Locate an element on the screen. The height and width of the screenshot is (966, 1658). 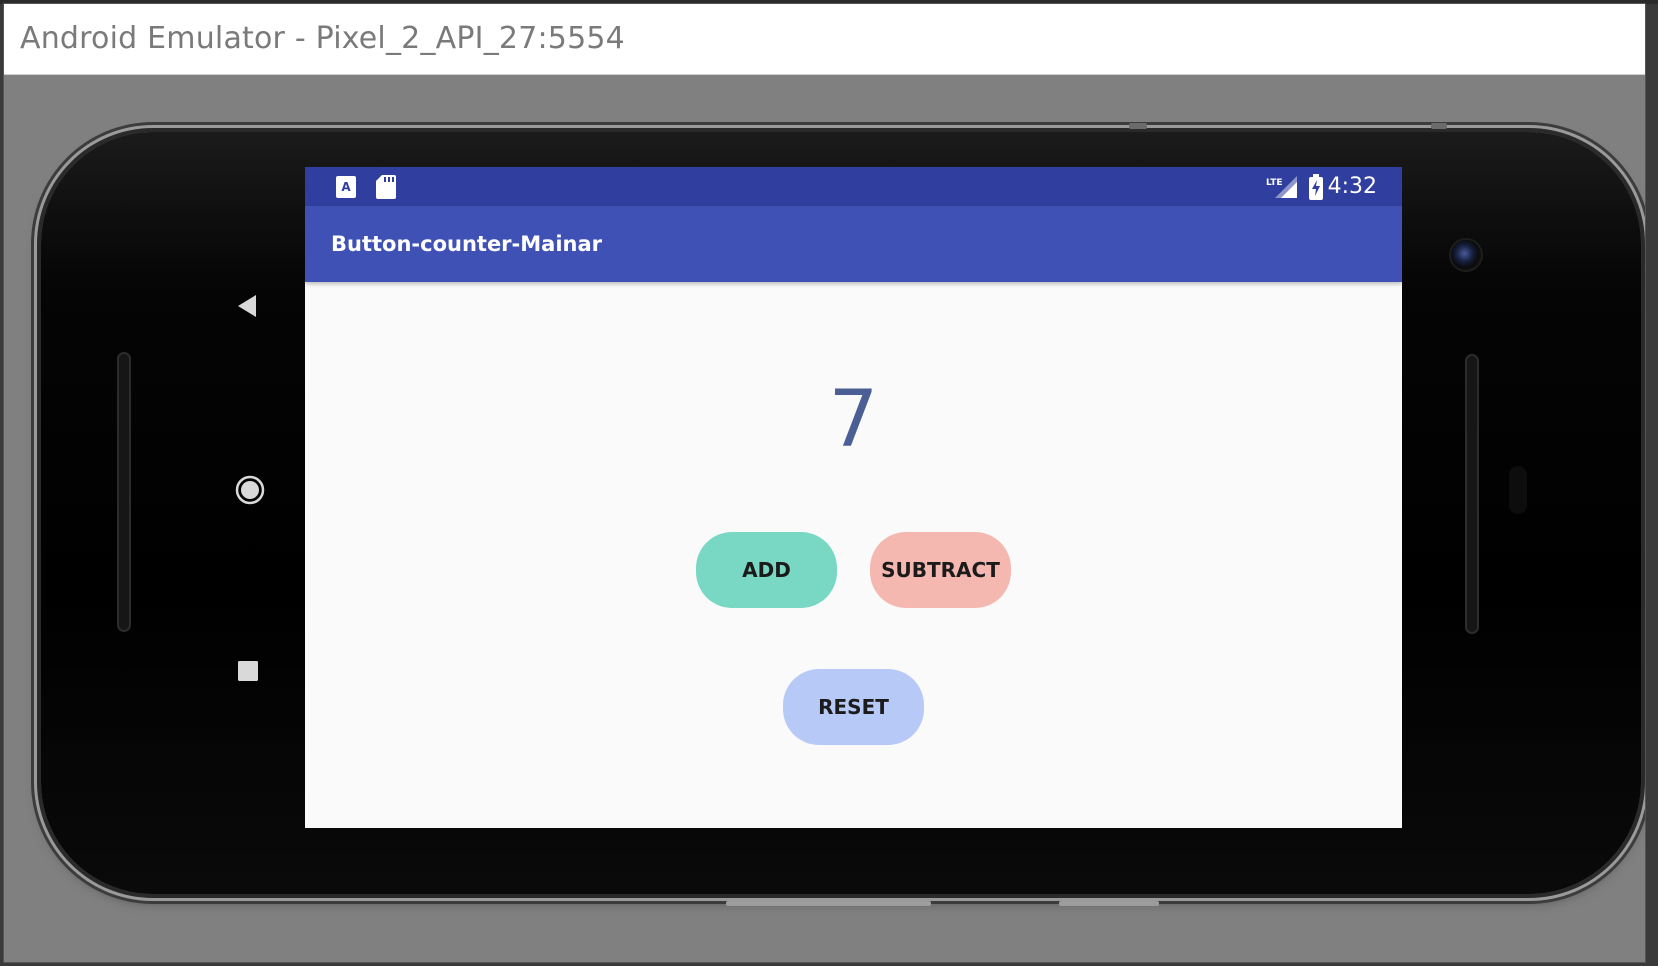
recents-square-icon is located at coordinates (248, 671).